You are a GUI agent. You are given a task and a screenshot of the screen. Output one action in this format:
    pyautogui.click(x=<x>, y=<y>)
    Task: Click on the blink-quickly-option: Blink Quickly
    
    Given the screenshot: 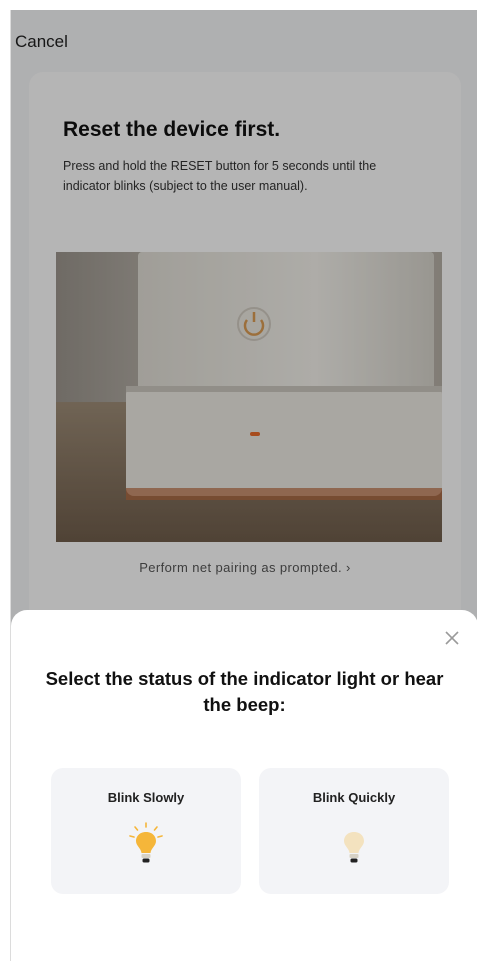 What is the action you would take?
    pyautogui.click(x=354, y=831)
    